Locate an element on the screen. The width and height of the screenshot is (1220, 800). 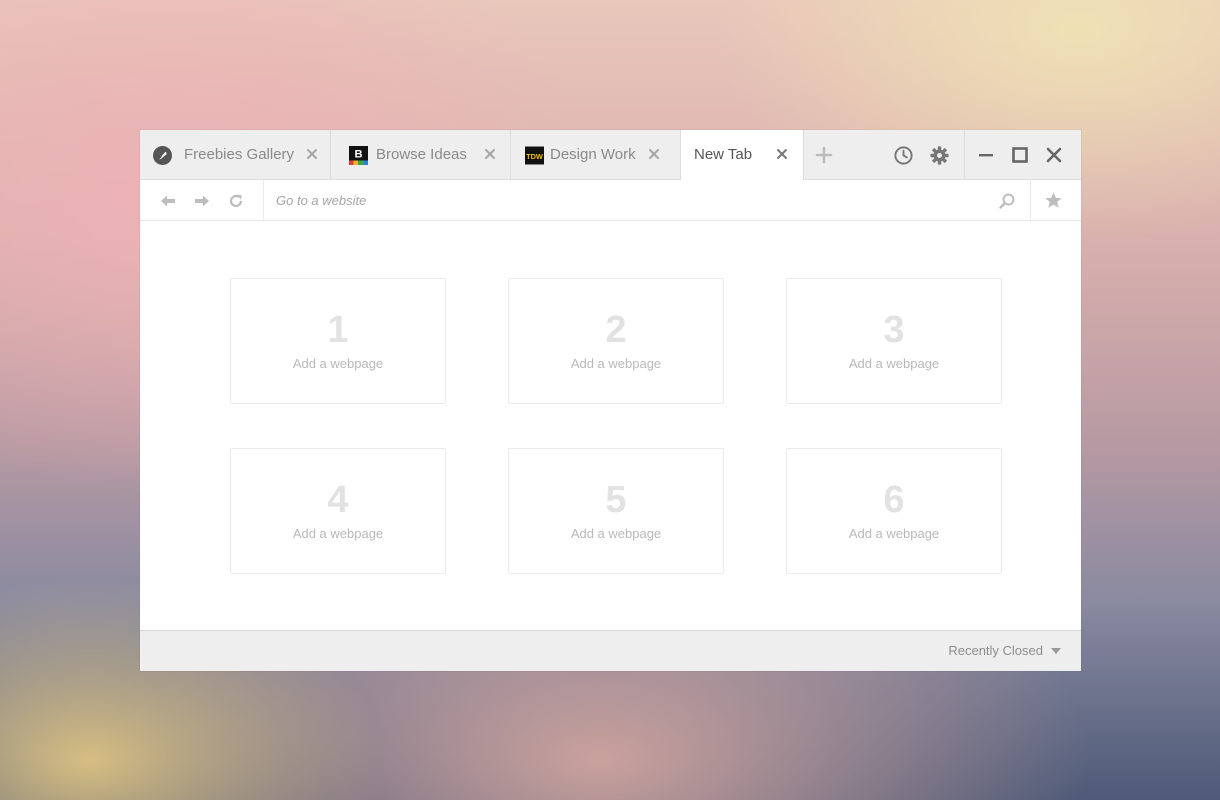
caret-down-icon is located at coordinates (1056, 650).